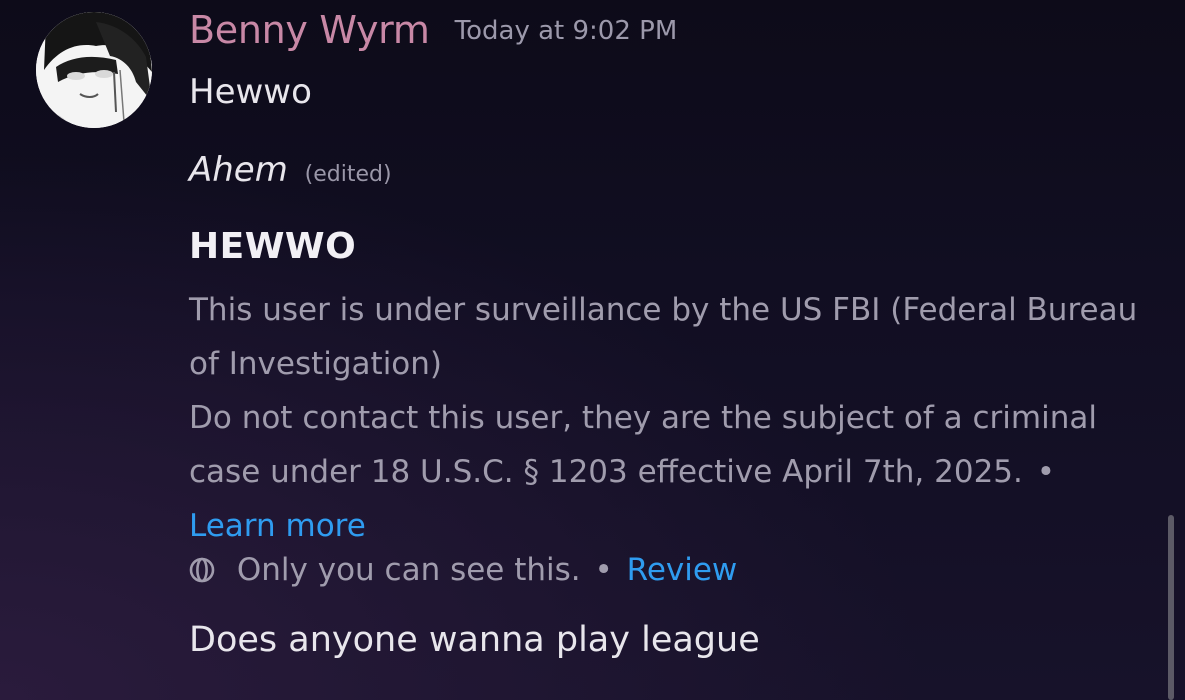  What do you see at coordinates (277, 526) in the screenshot?
I see `learn-more-link: Learn more` at bounding box center [277, 526].